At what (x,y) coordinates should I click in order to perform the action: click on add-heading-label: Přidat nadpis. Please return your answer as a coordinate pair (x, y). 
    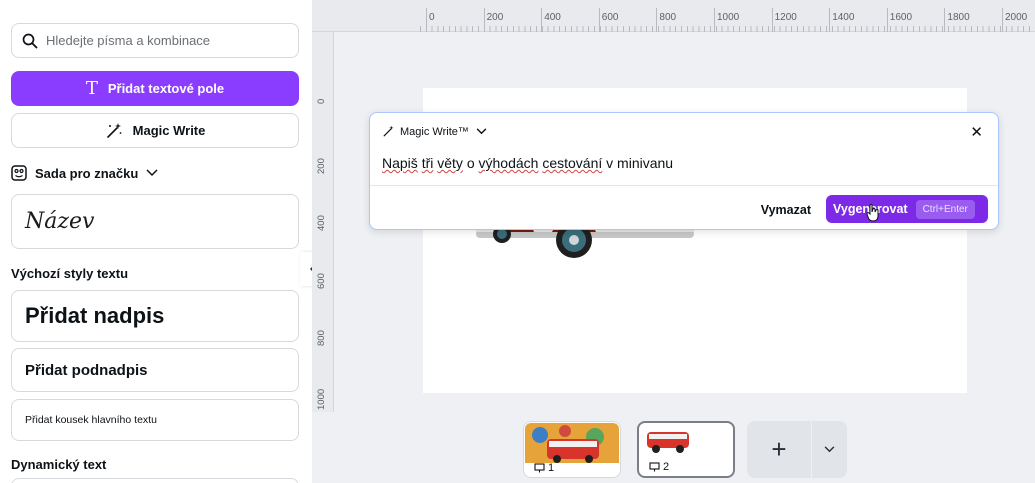
    Looking at the image, I should click on (95, 315).